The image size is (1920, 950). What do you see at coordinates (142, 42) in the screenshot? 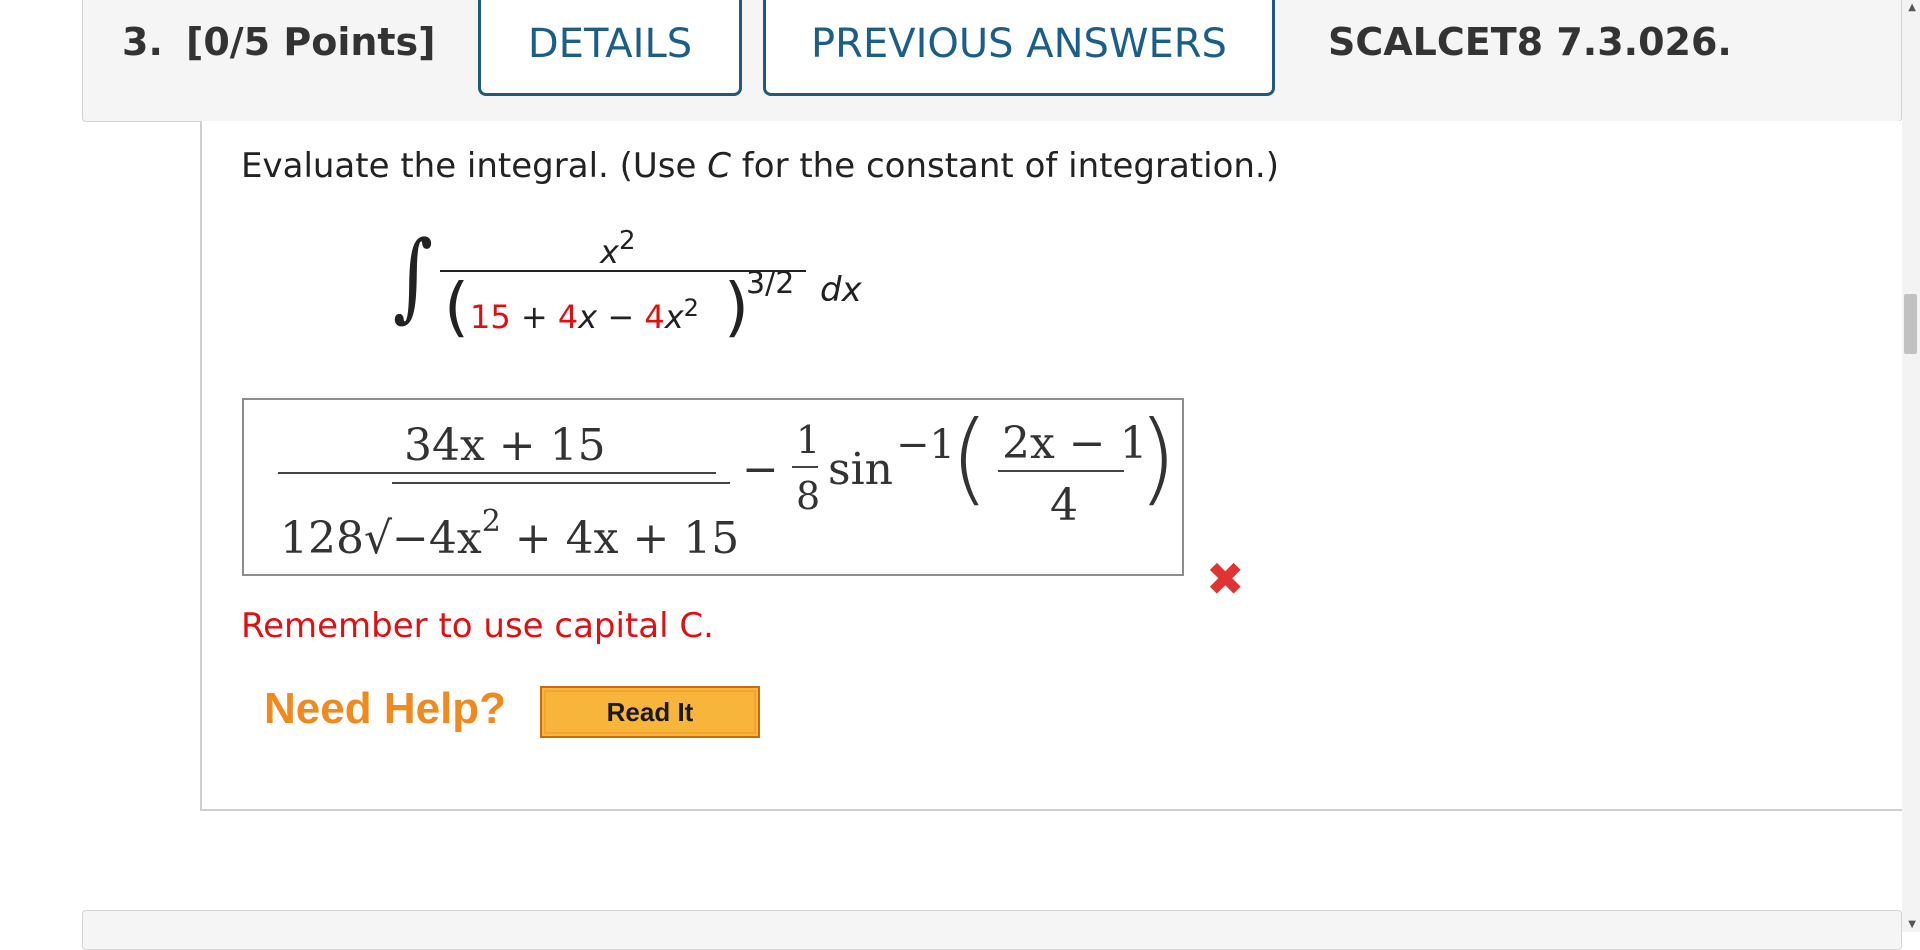
I see `question-number: 3.` at bounding box center [142, 42].